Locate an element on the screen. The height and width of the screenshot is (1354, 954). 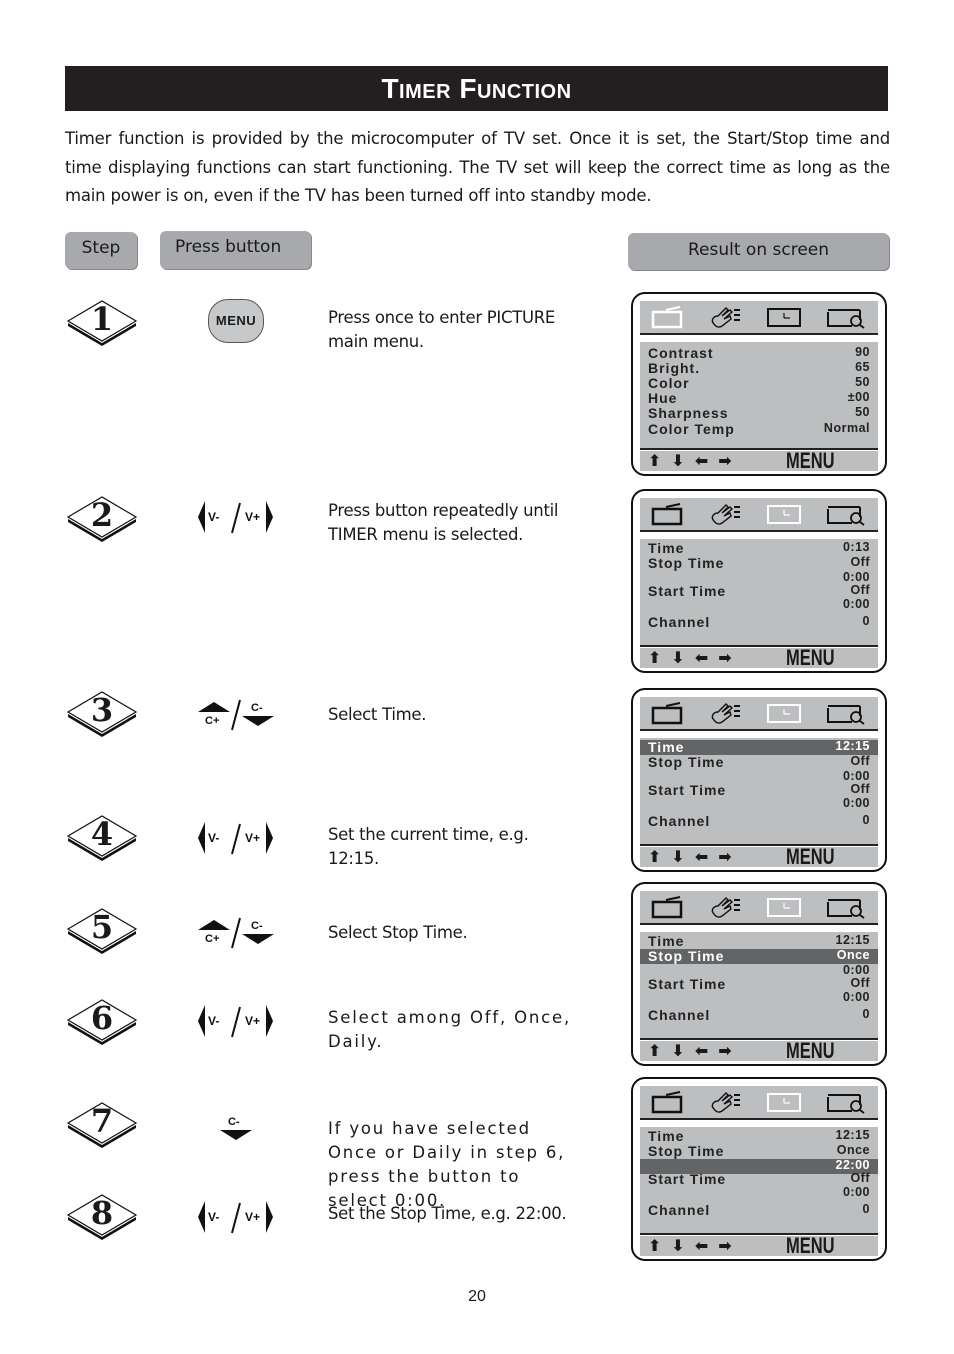
osd-row-label: Time is located at coordinates (666, 548).